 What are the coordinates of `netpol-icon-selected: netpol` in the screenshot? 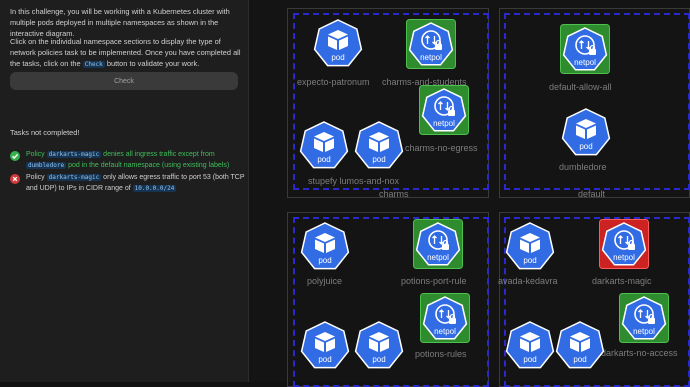 It's located at (624, 244).